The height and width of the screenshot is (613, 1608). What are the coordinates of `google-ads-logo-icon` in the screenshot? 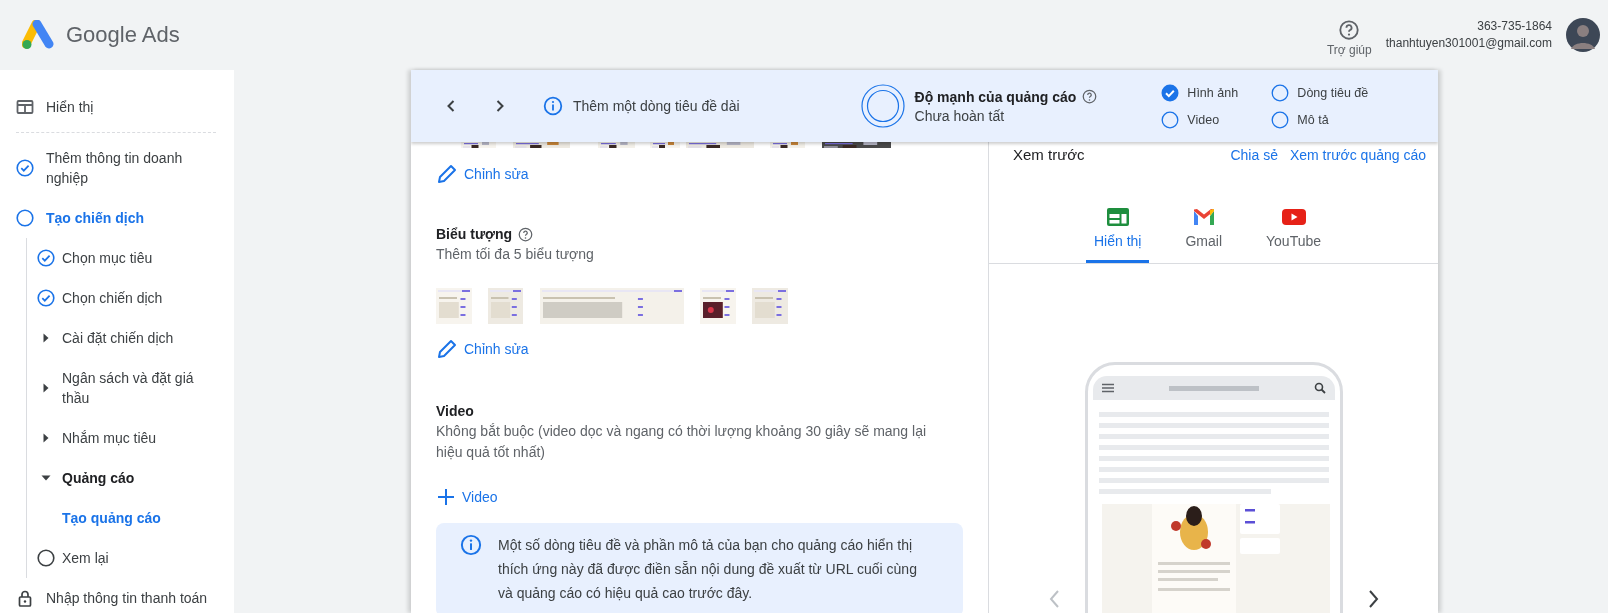 It's located at (39, 35).